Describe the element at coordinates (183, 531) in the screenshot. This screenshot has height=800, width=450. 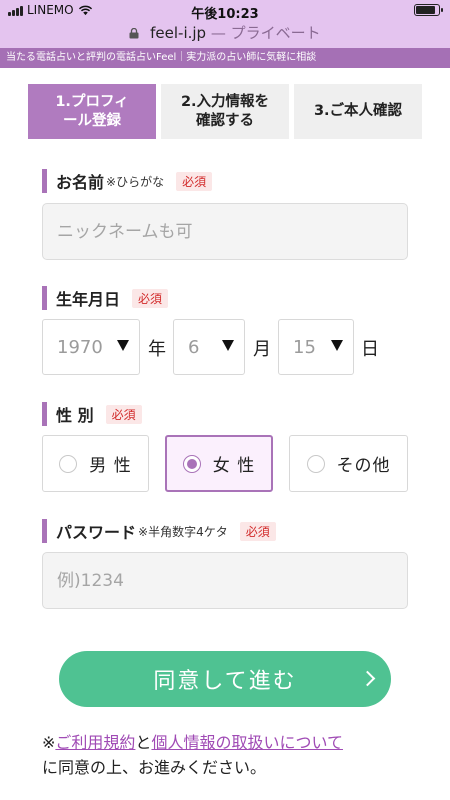
I see `password-note: ※半角数字4ケタ` at that location.